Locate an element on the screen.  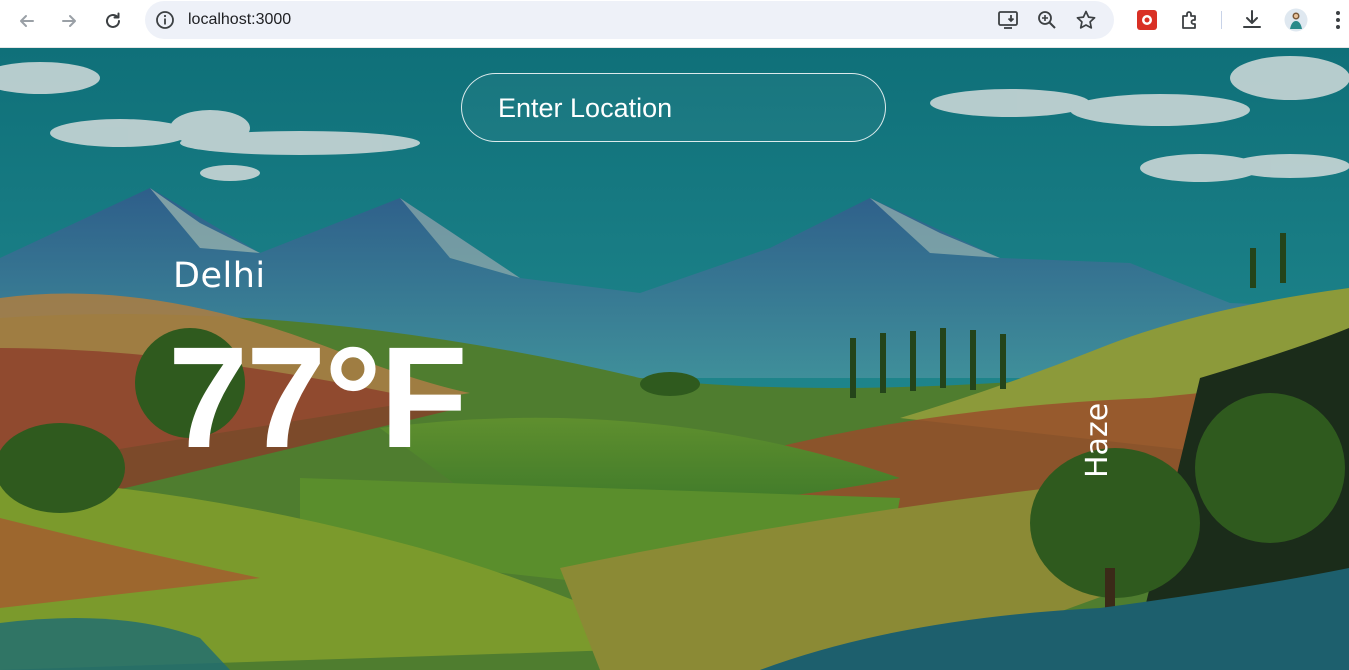
info-icon is located at coordinates (165, 20).